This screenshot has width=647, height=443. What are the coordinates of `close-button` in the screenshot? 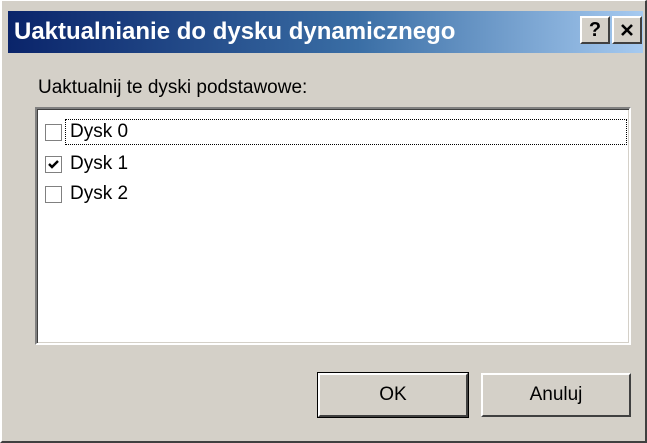 It's located at (627, 30).